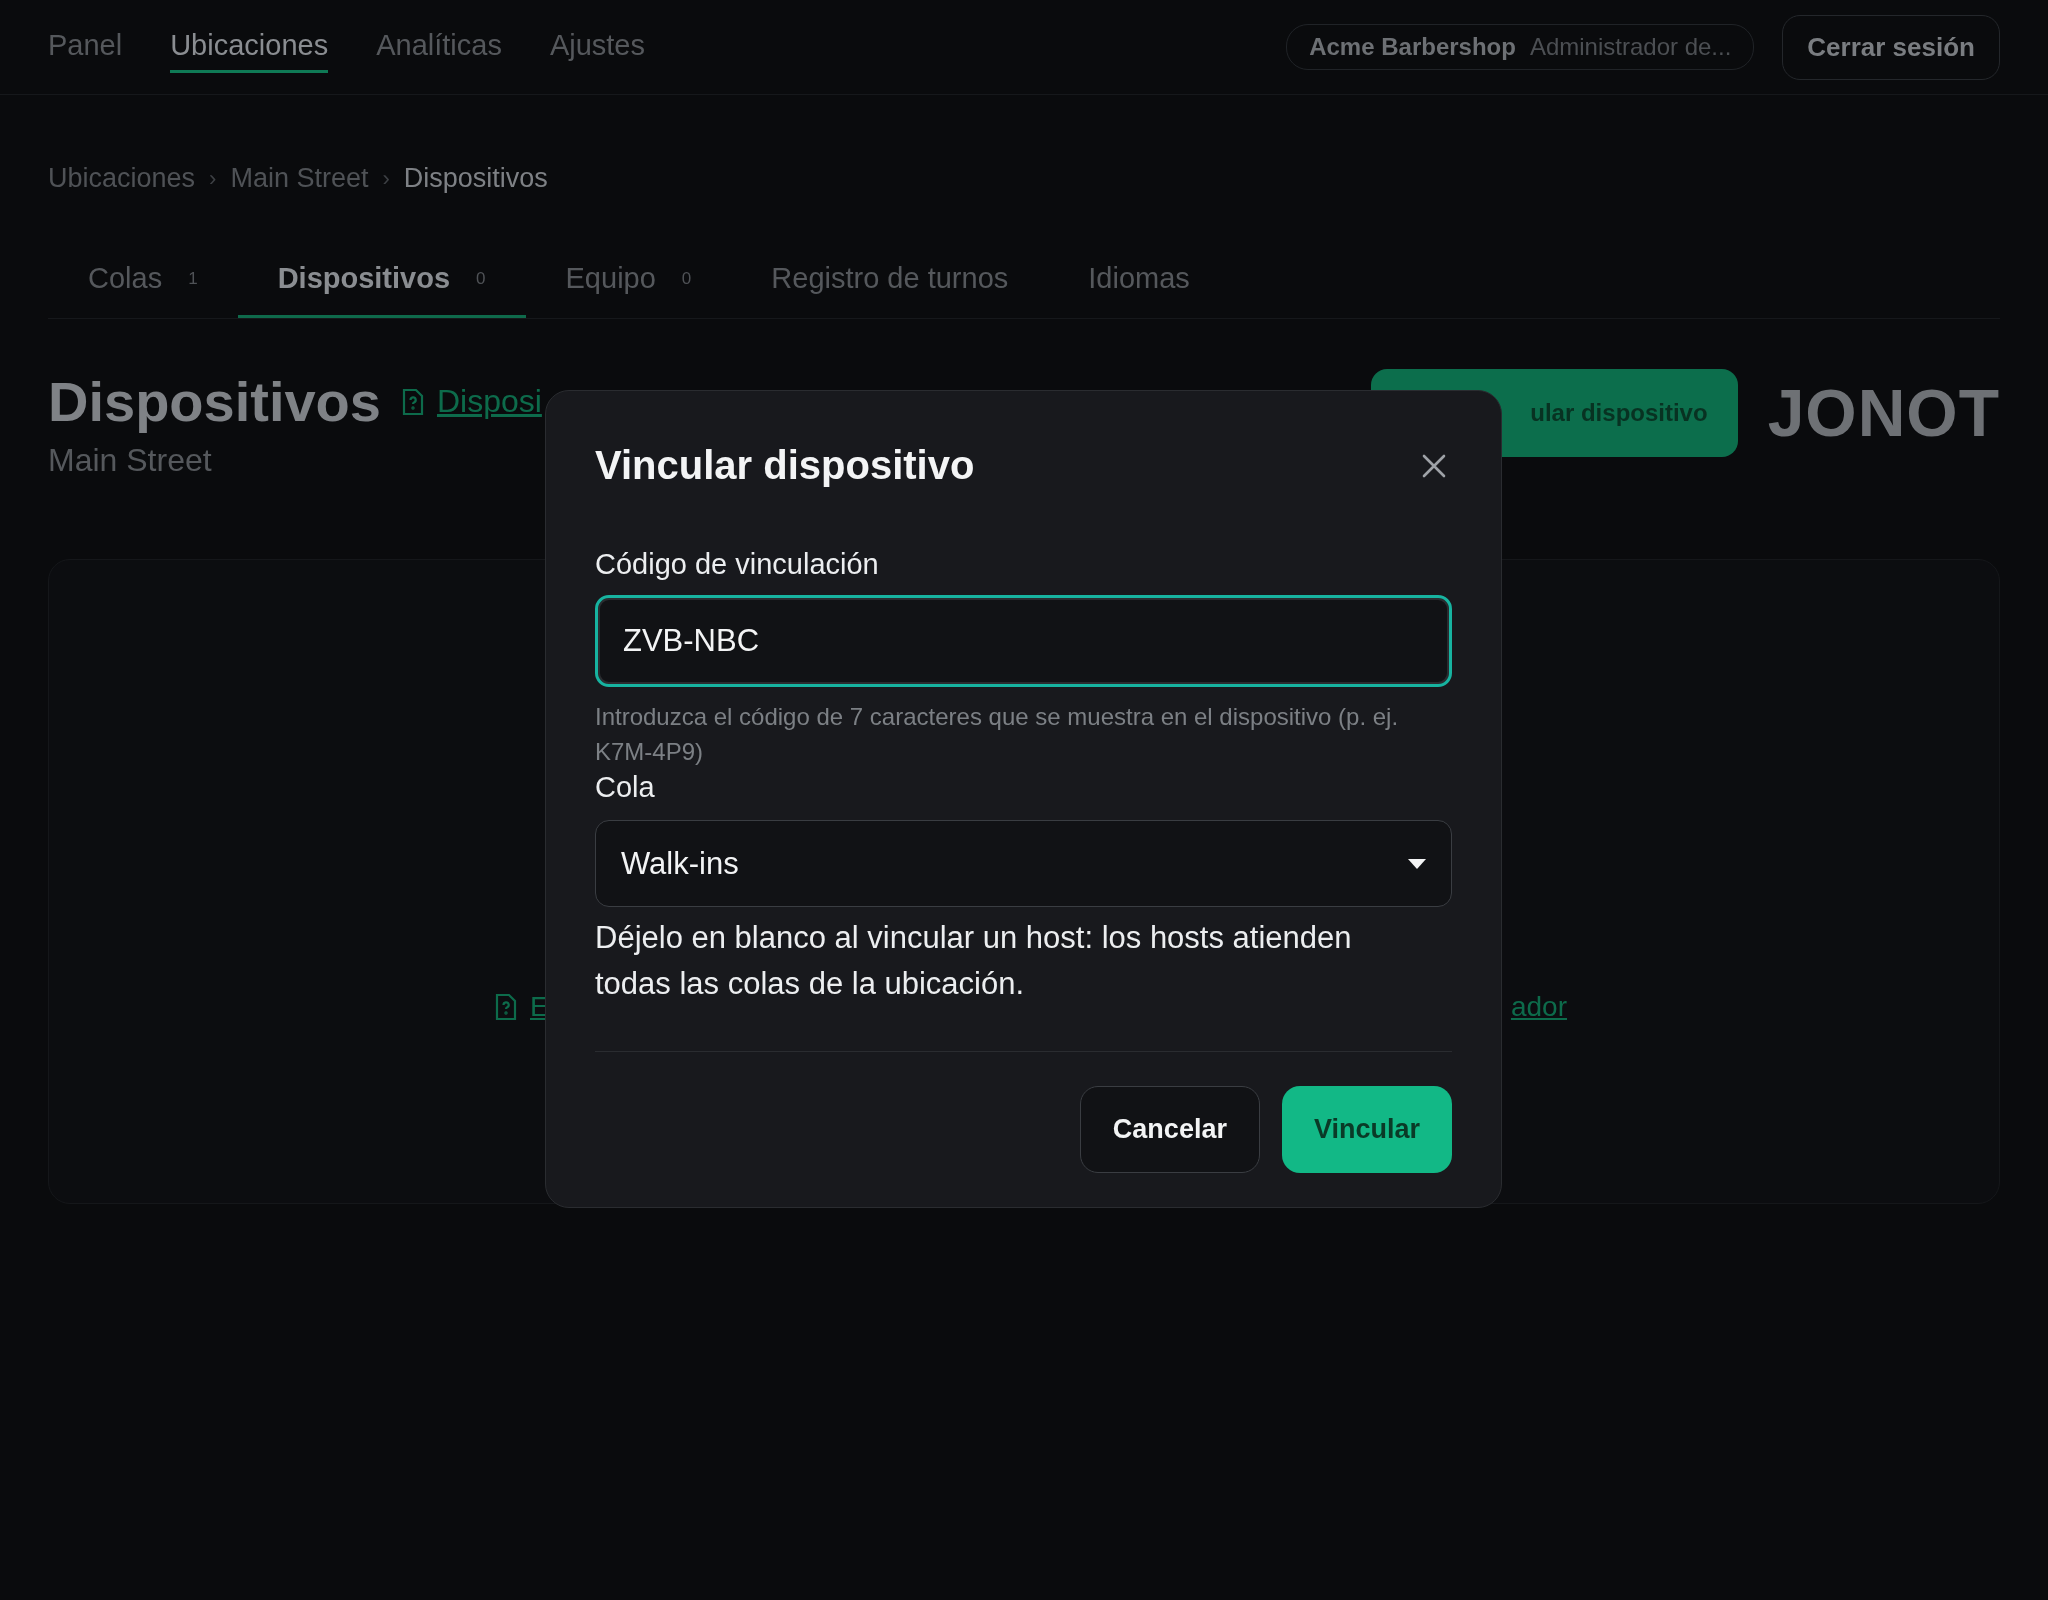 Image resolution: width=2048 pixels, height=1600 pixels. I want to click on dropdown-caret-icon, so click(1417, 863).